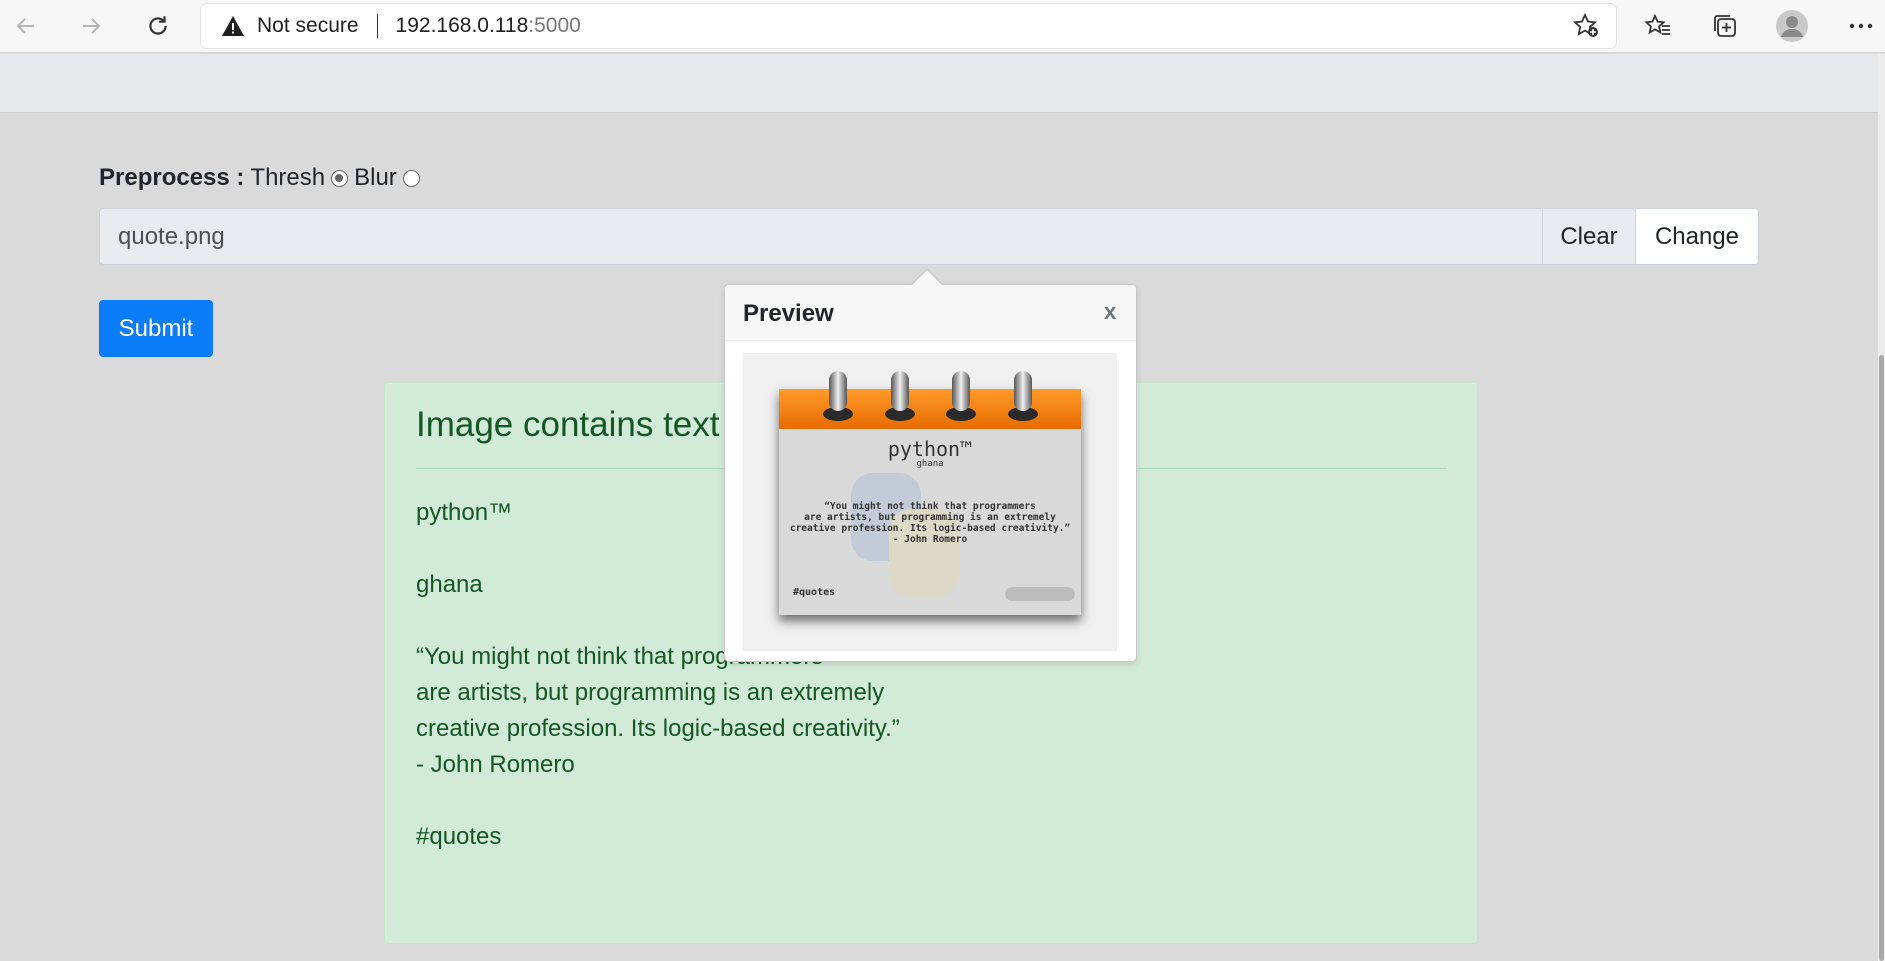  Describe the element at coordinates (930, 539) in the screenshot. I see `image-quote-line: - John Romero` at that location.